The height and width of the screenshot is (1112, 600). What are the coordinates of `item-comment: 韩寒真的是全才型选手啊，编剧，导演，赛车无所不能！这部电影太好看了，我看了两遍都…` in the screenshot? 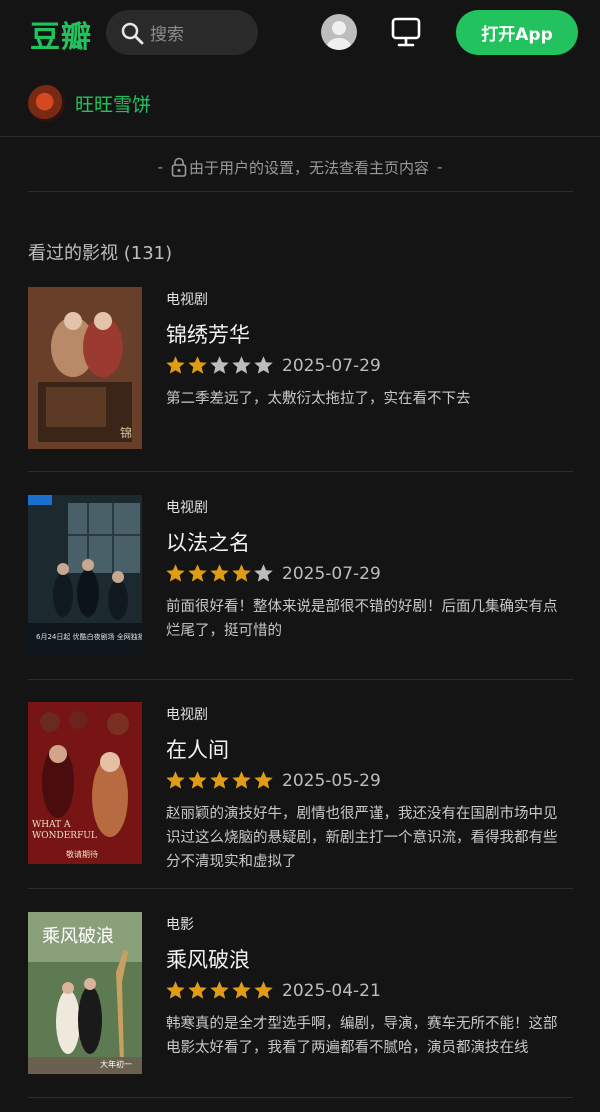 It's located at (362, 1036).